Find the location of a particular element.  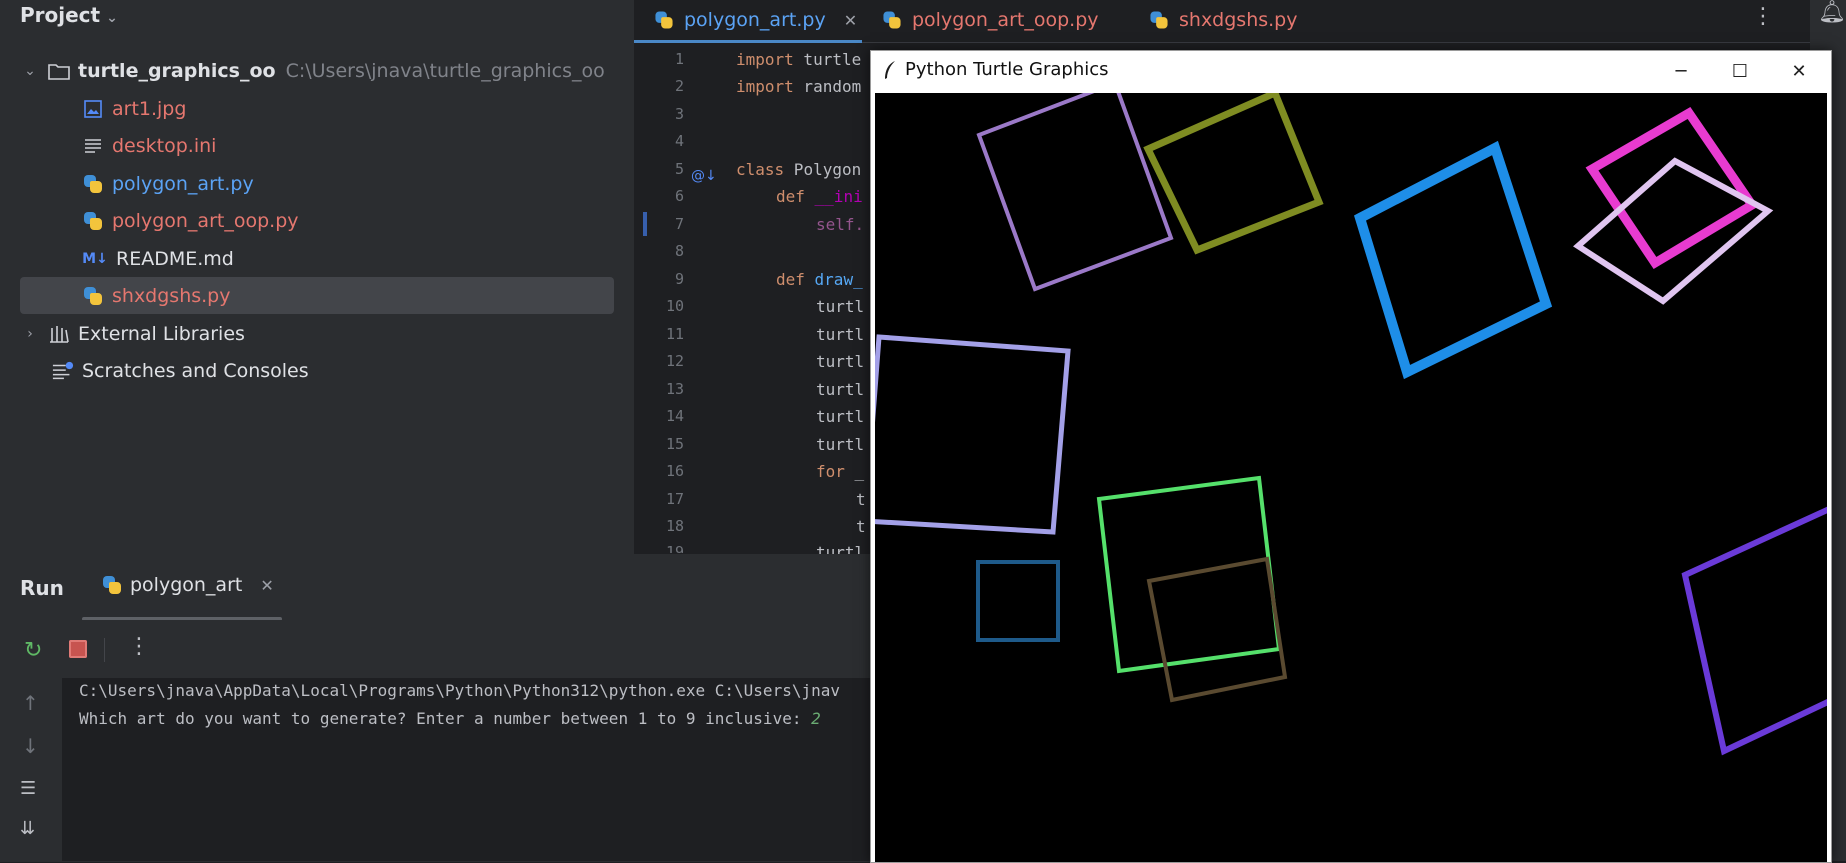

override-marker-icon: @↓ is located at coordinates (704, 176).